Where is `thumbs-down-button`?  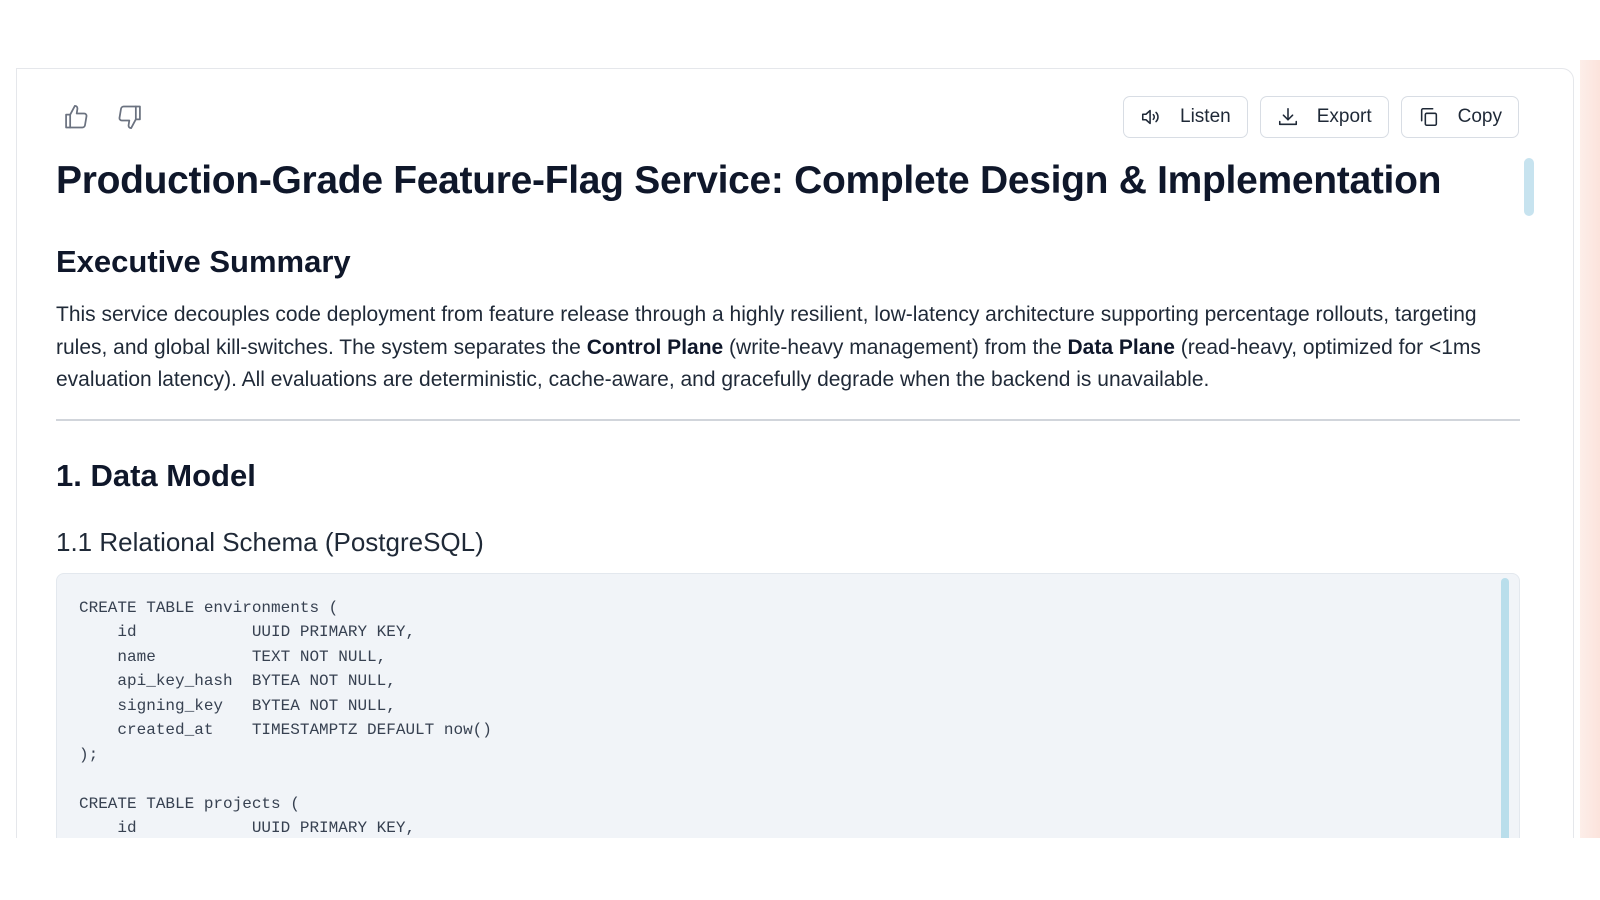 thumbs-down-button is located at coordinates (130, 117).